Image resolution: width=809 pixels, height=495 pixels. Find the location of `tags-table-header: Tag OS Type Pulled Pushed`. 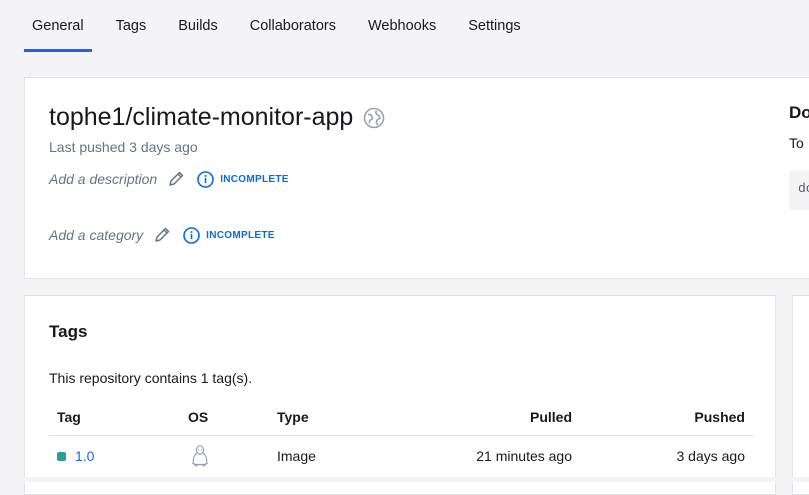

tags-table-header: Tag OS Type Pulled Pushed is located at coordinates (401, 417).